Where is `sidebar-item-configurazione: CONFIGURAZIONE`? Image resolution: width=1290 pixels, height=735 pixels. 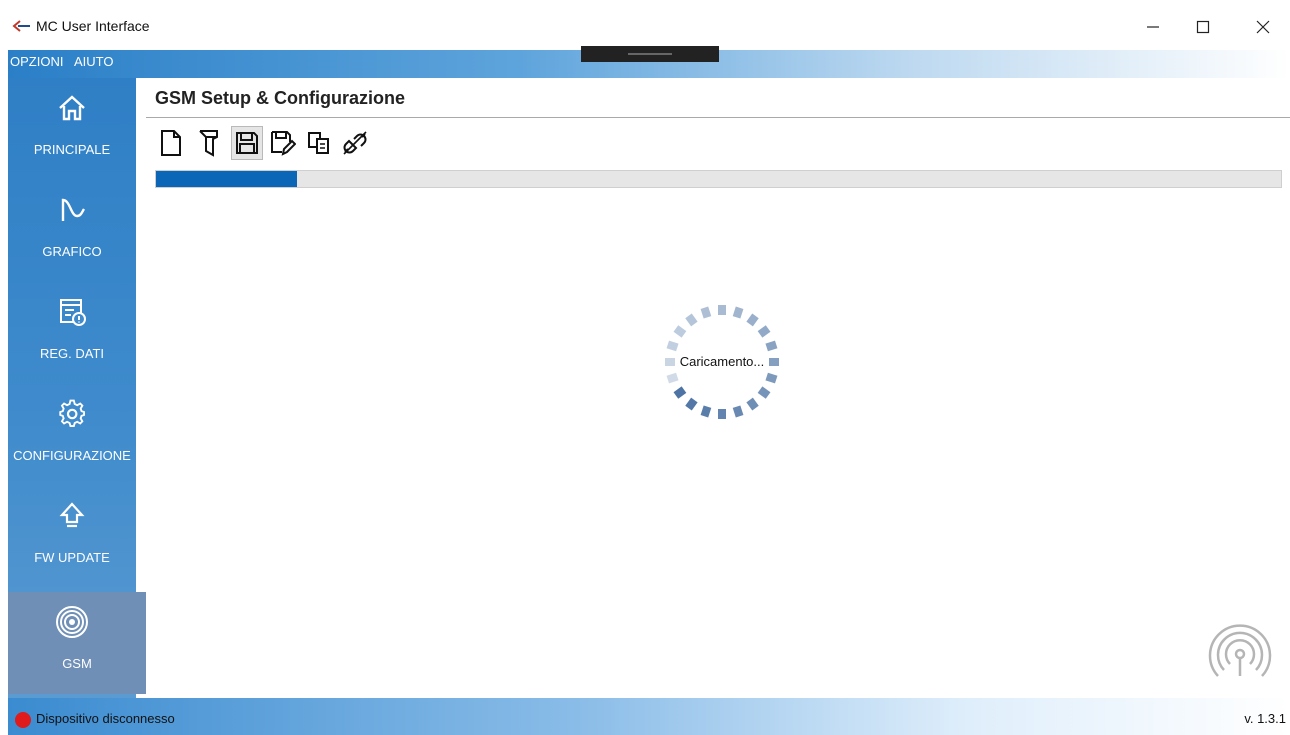 sidebar-item-configurazione: CONFIGURAZIONE is located at coordinates (72, 435).